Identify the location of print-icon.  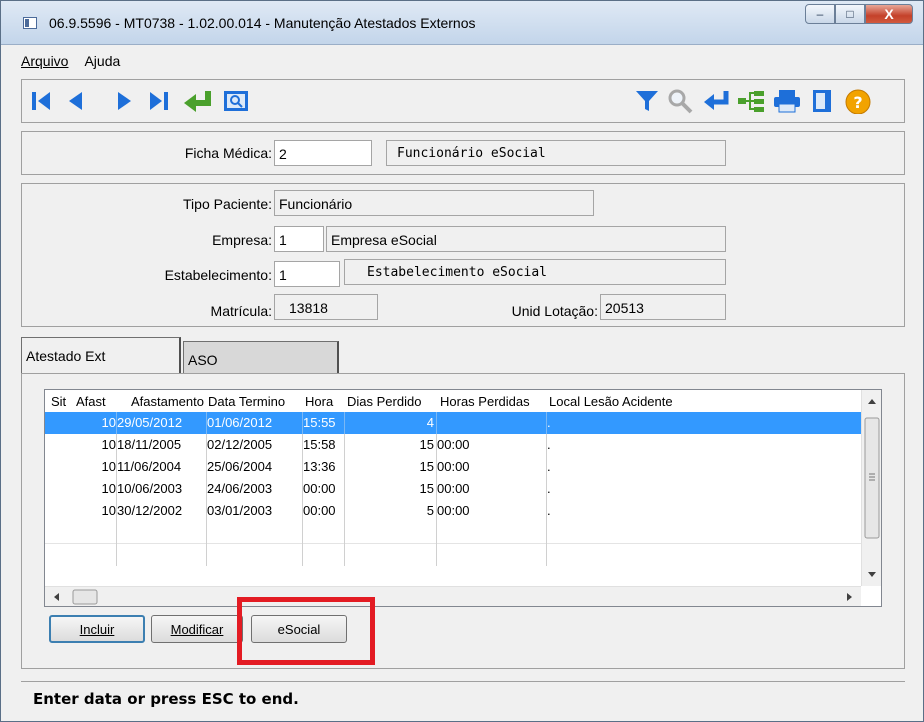
(787, 101).